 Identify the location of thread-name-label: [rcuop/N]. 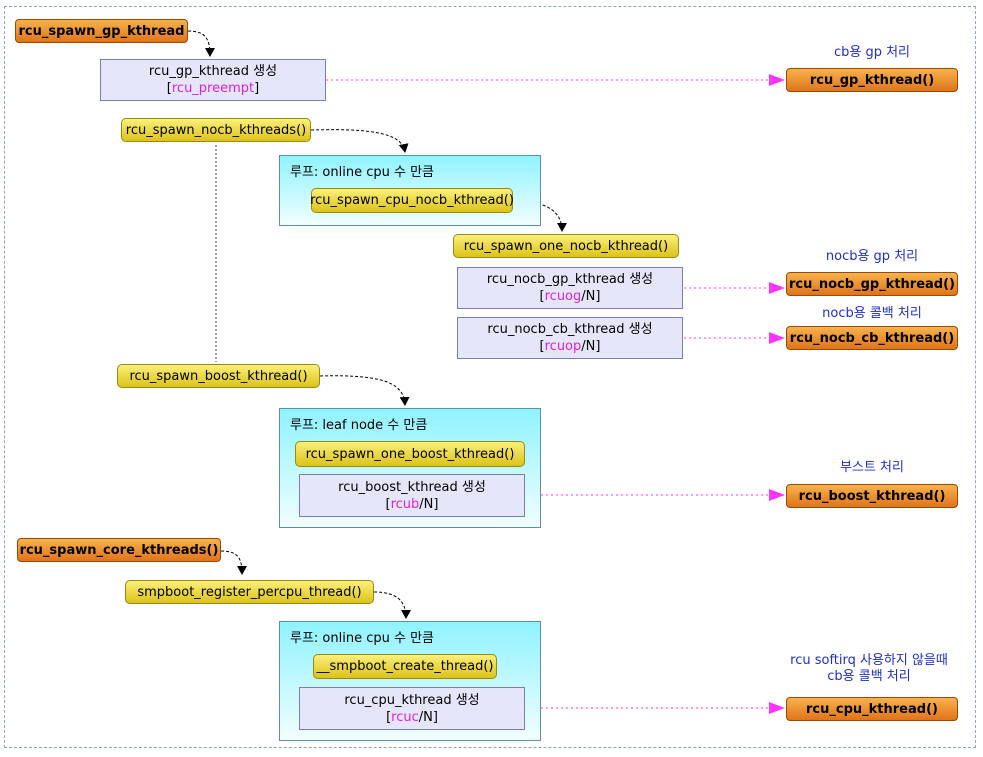
(570, 346).